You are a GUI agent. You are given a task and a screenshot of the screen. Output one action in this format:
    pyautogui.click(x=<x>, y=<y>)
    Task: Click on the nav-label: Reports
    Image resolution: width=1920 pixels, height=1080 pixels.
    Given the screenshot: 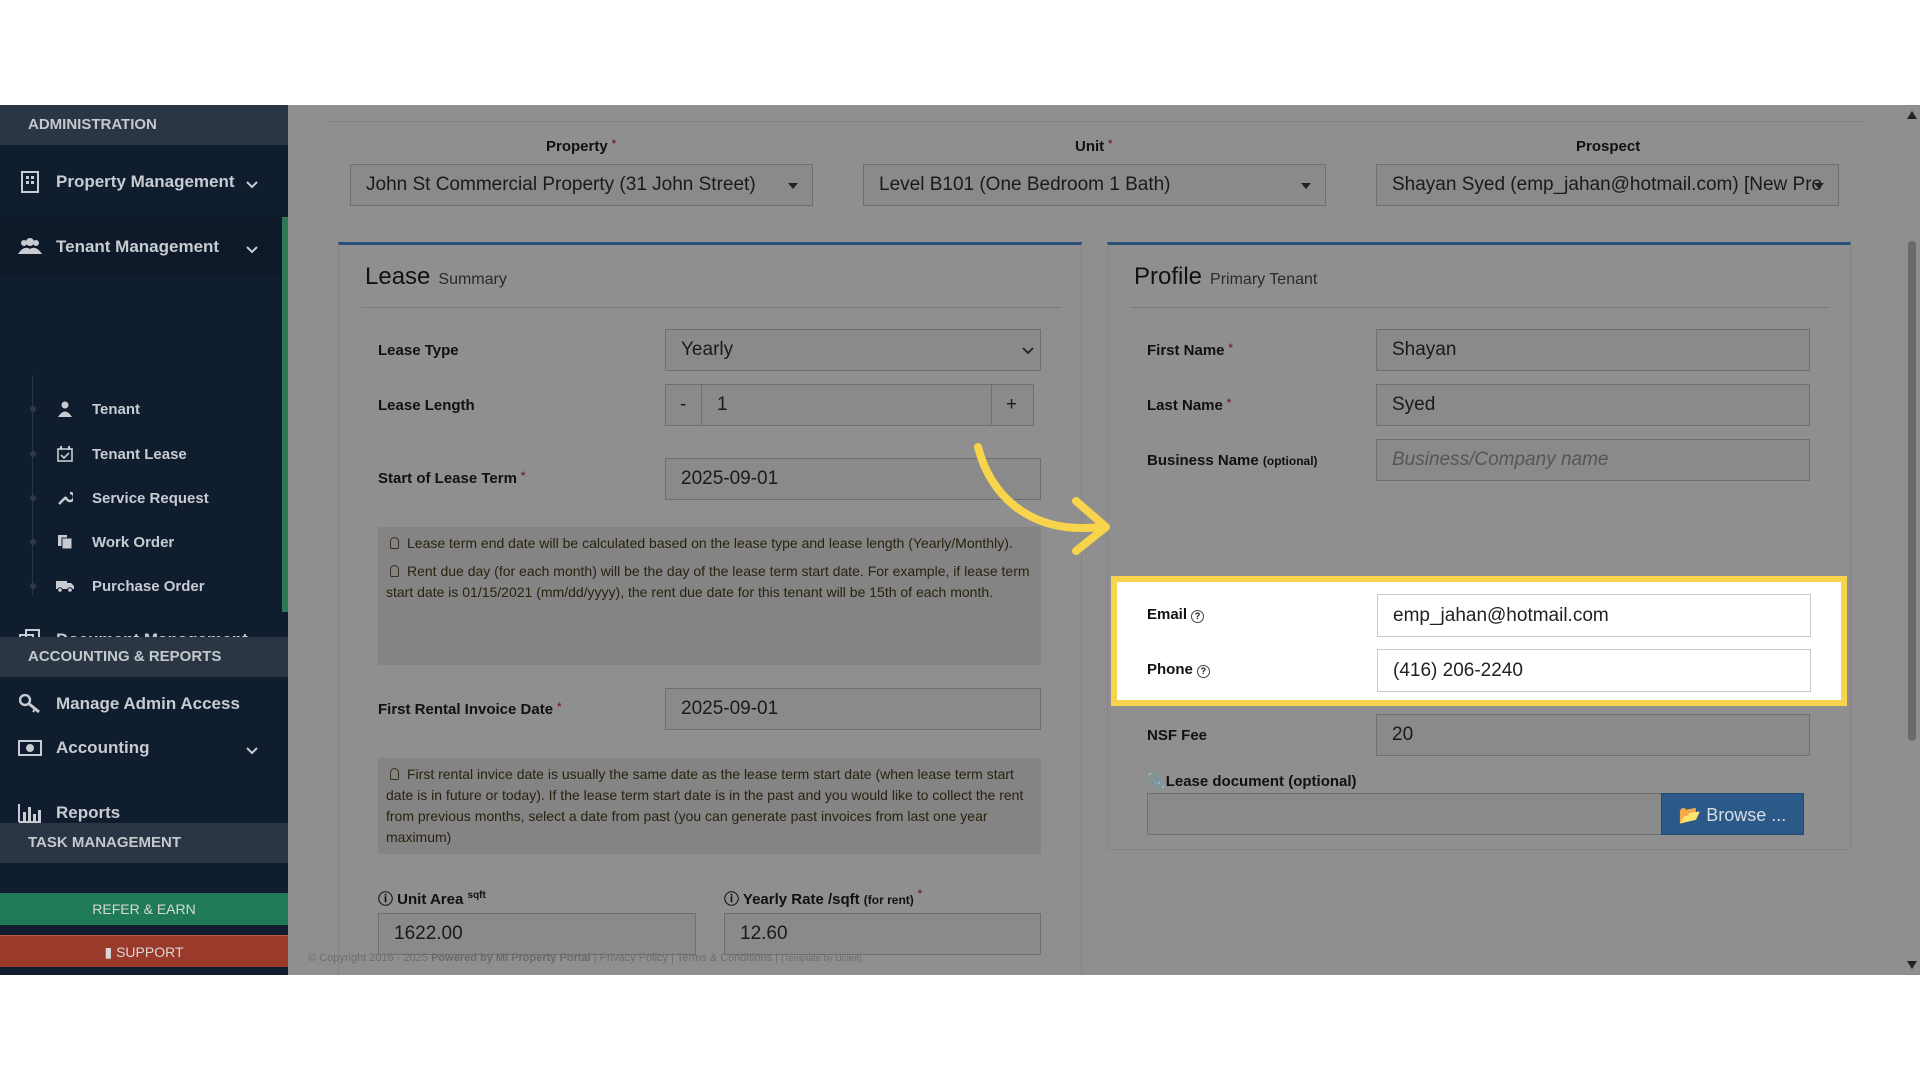 What is the action you would take?
    pyautogui.click(x=88, y=812)
    